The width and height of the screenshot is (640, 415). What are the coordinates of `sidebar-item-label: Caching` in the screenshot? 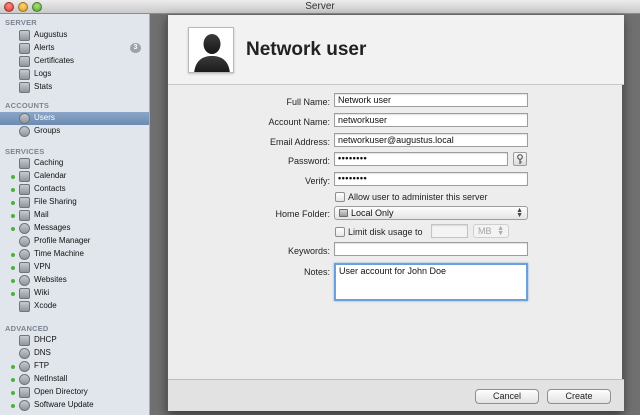 It's located at (49, 162).